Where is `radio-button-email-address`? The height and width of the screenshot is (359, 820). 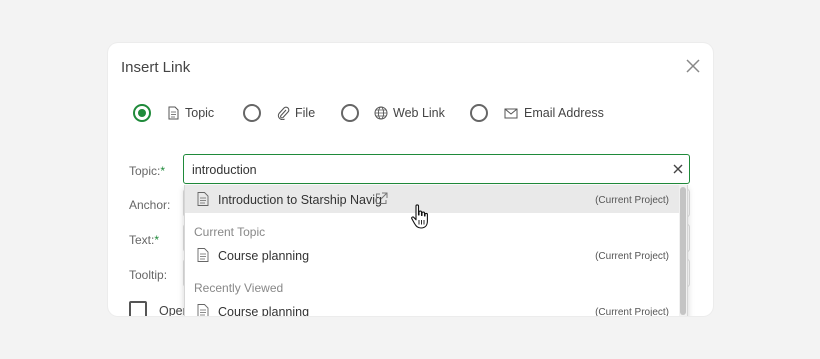 radio-button-email-address is located at coordinates (479, 113).